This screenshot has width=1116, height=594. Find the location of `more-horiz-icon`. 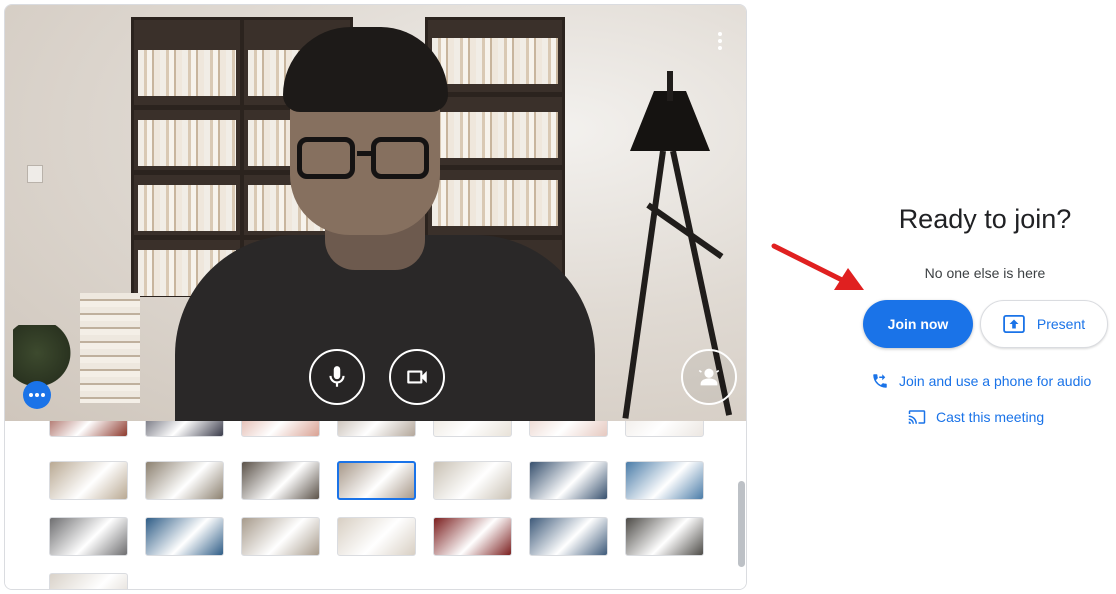

more-horiz-icon is located at coordinates (37, 395).